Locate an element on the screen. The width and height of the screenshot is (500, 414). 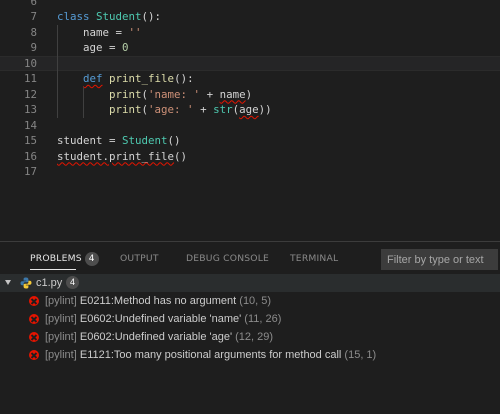
code-text: name = '' is located at coordinates (99, 33).